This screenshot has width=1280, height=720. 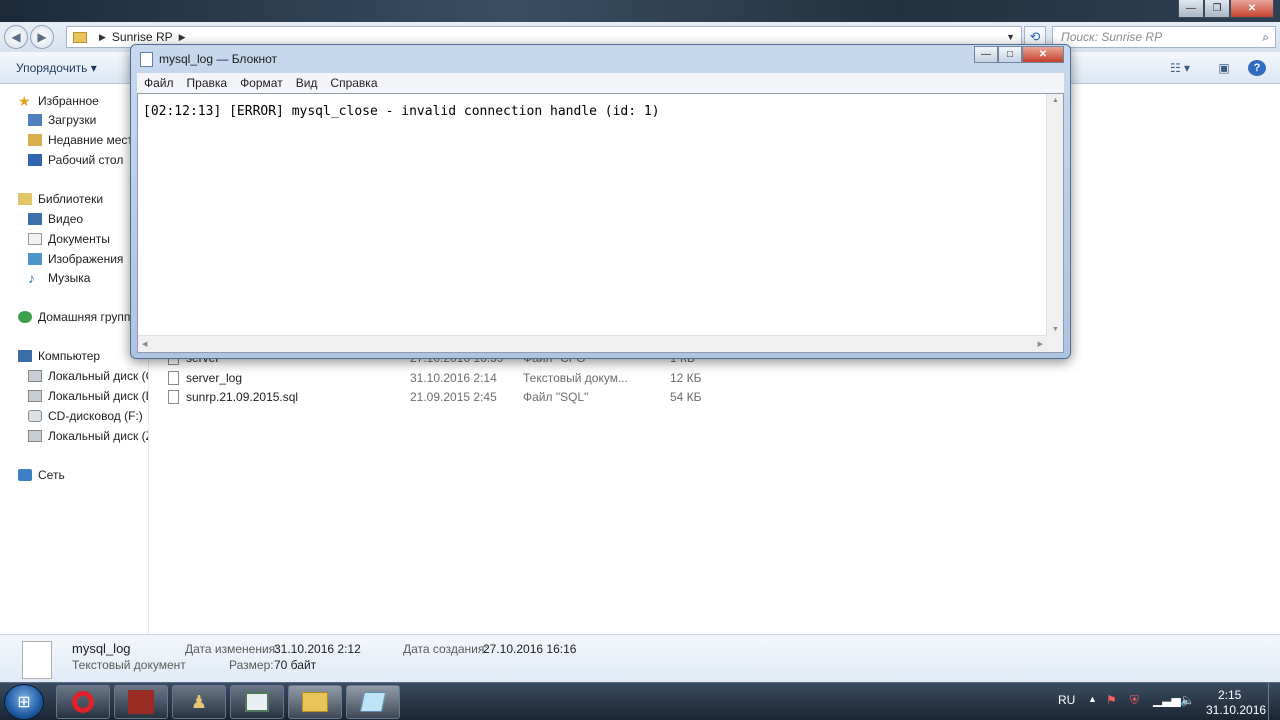 I want to click on file-type: Файл "SQL", so click(x=556, y=397).